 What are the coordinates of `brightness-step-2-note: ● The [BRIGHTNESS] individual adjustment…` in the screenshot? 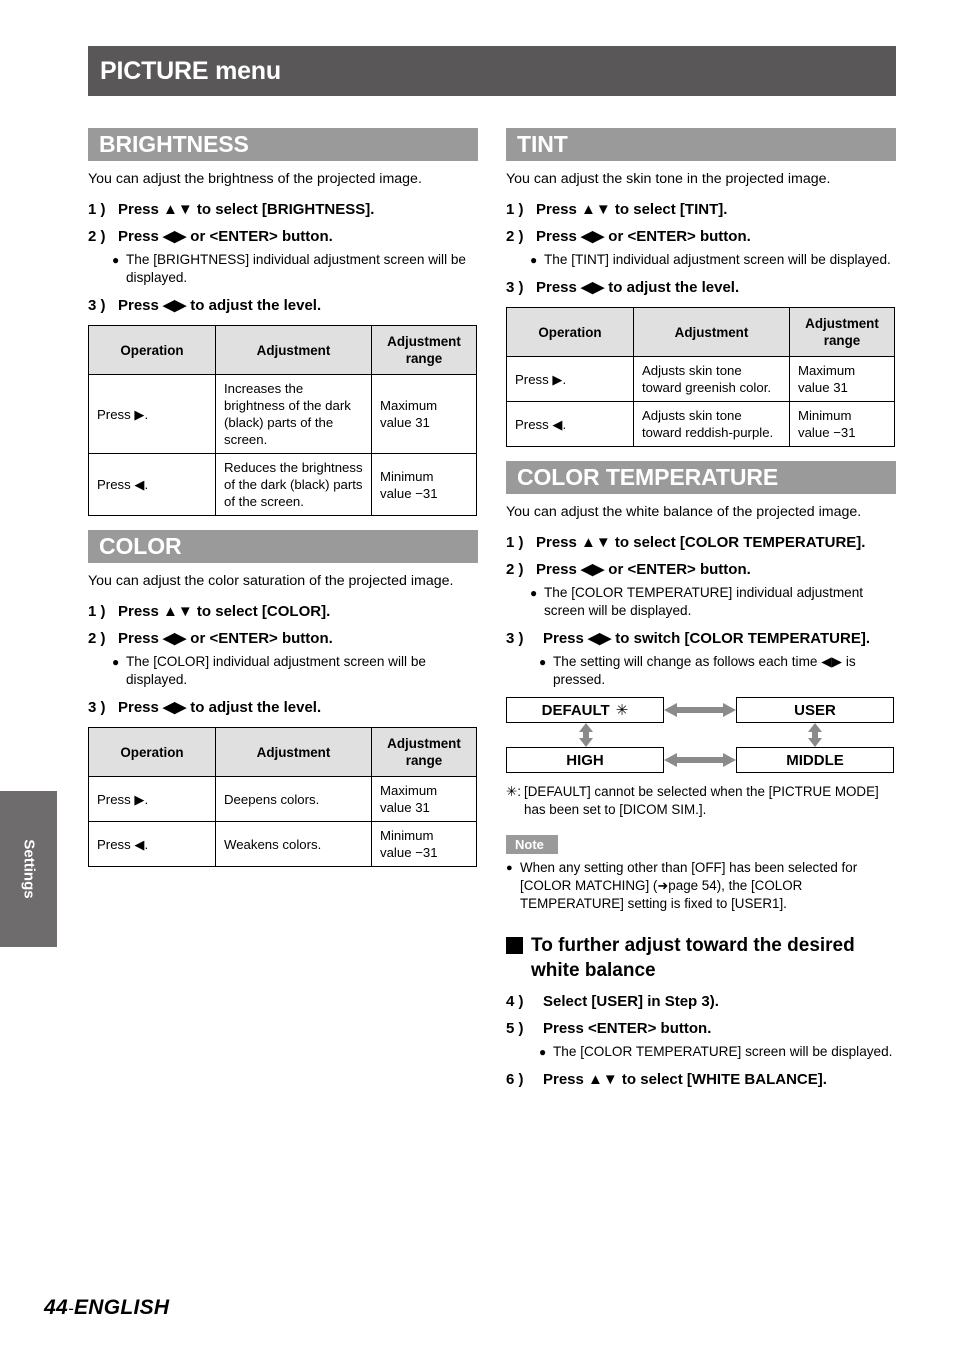 It's located at (295, 269).